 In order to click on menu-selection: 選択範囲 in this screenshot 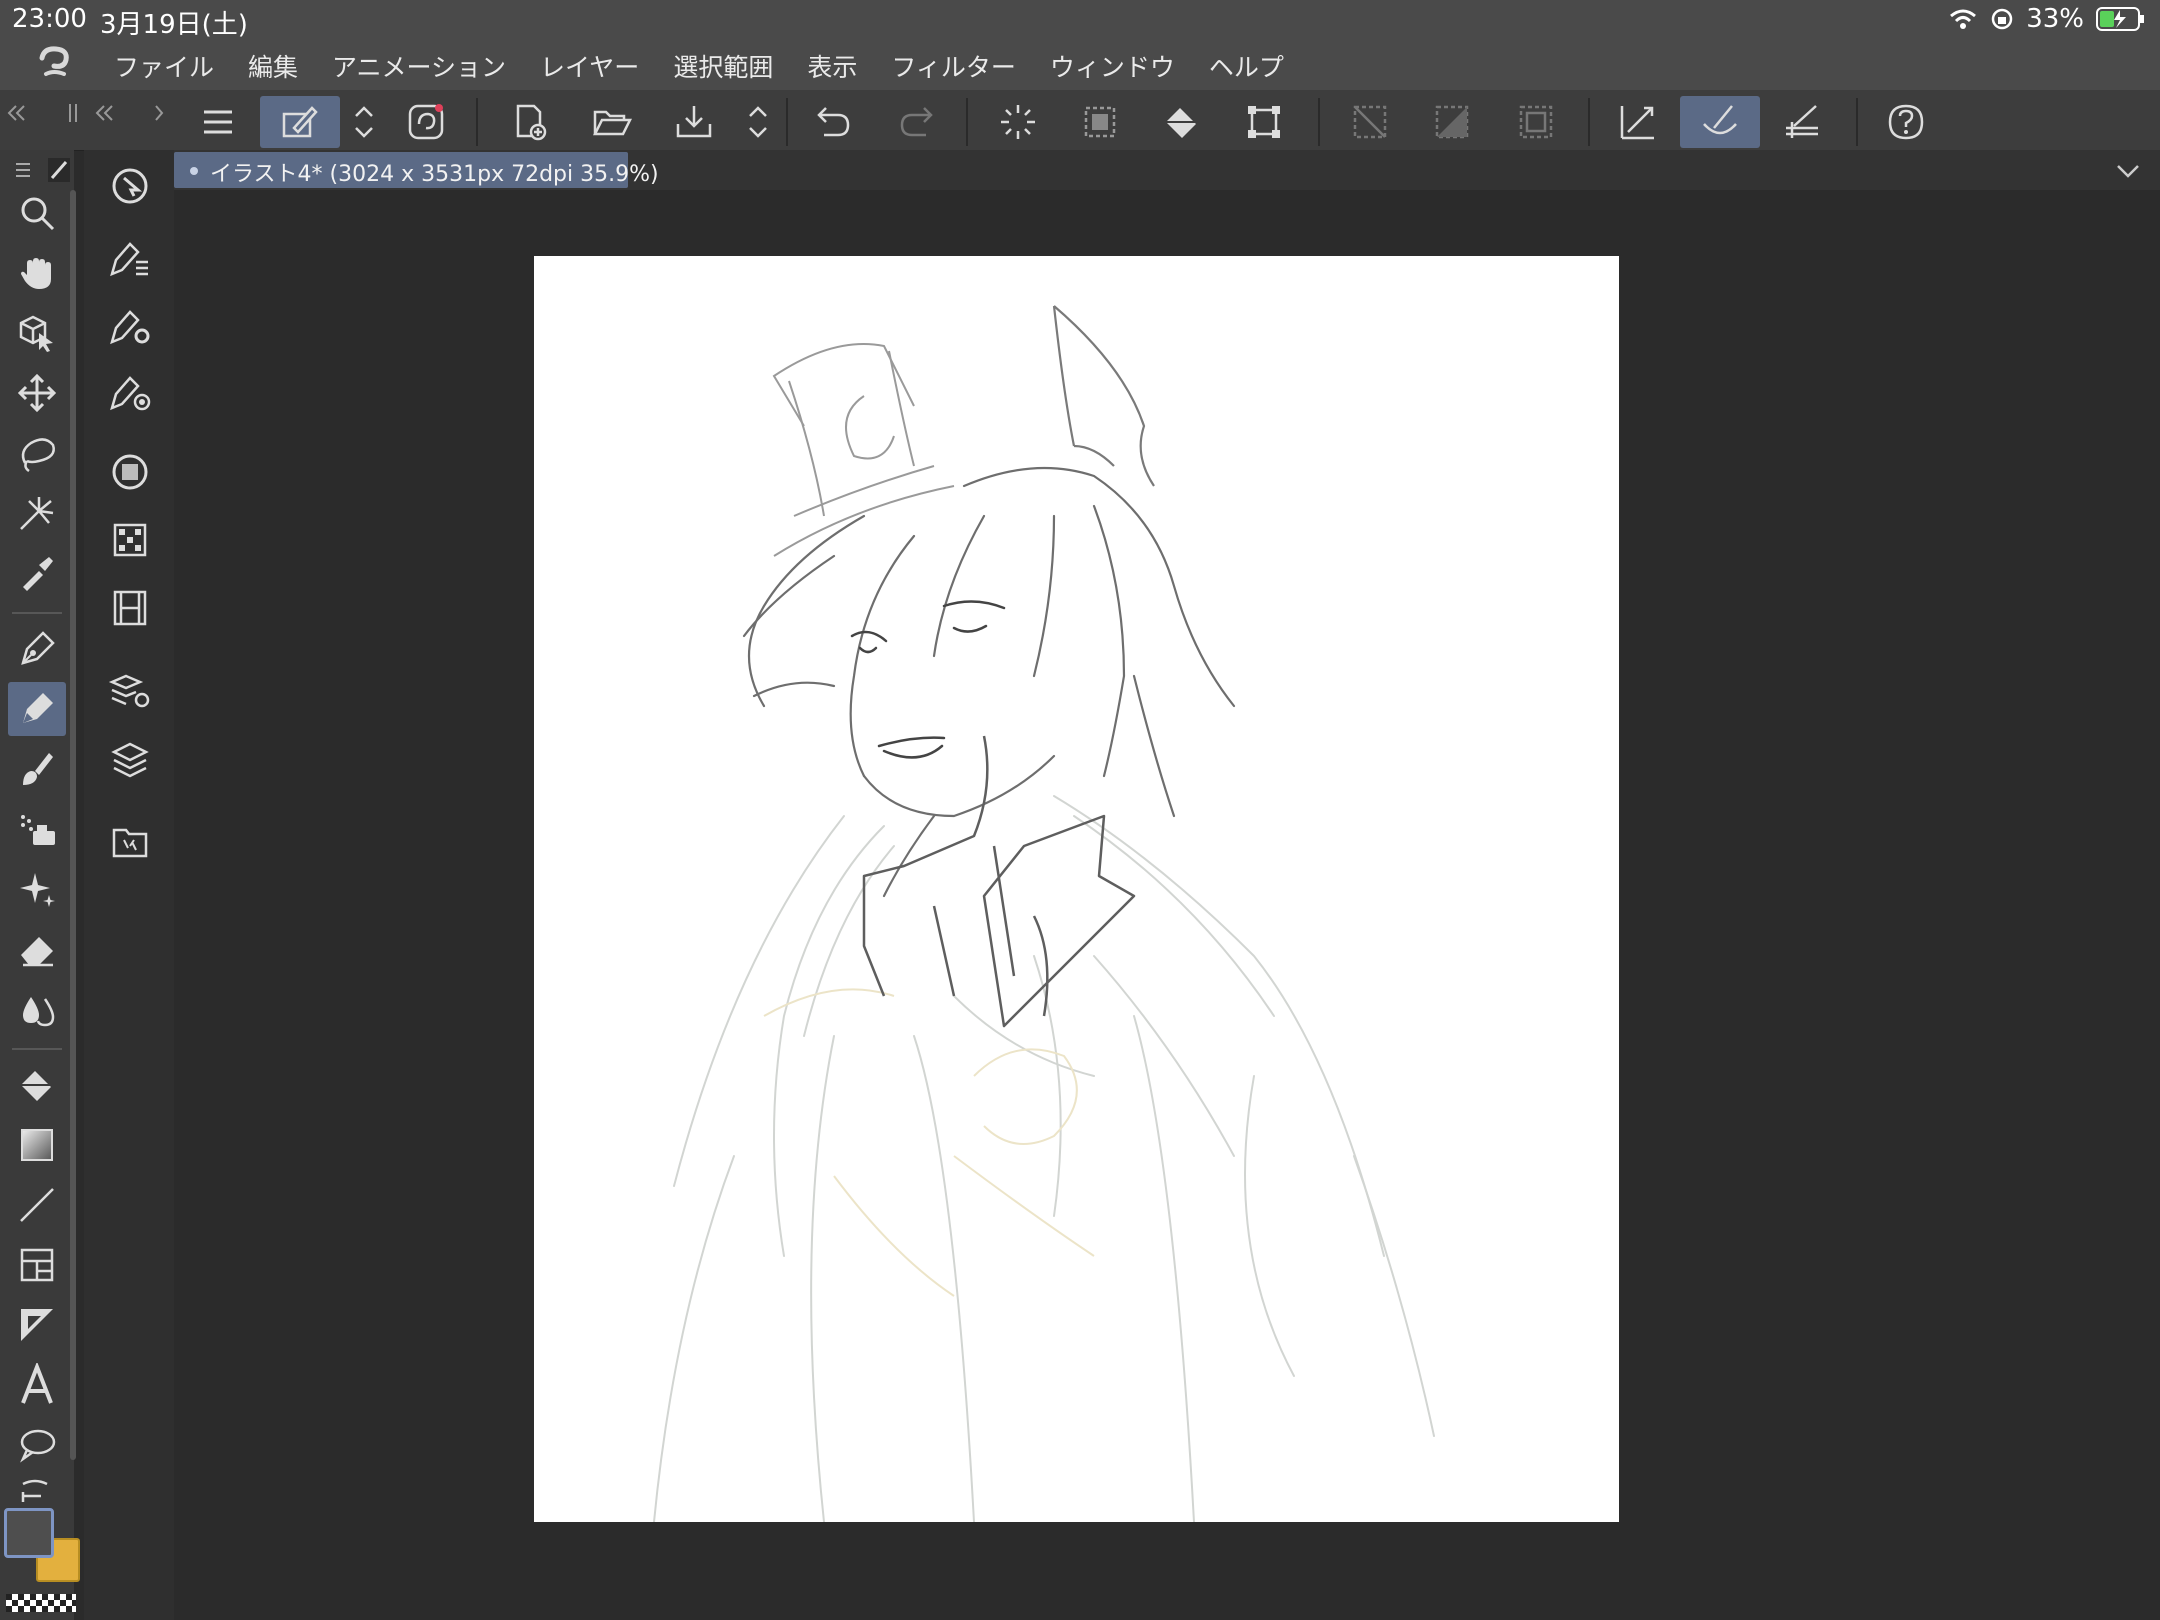, I will do `click(723, 66)`.